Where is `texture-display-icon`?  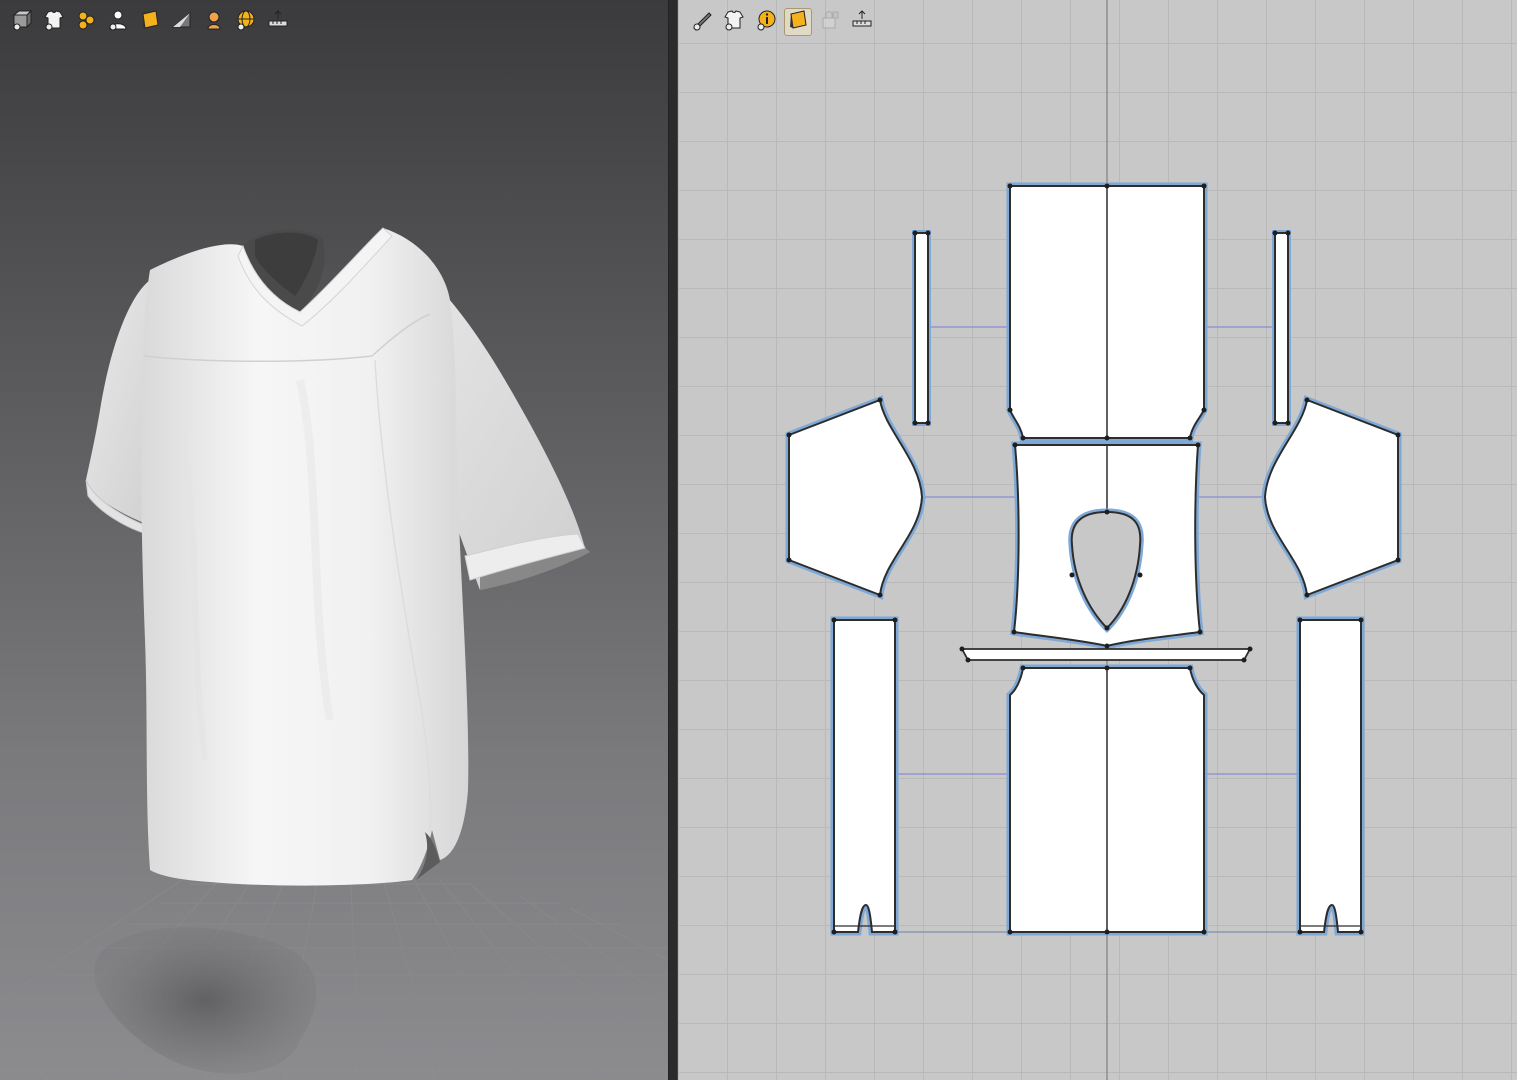 texture-display-icon is located at coordinates (150, 22).